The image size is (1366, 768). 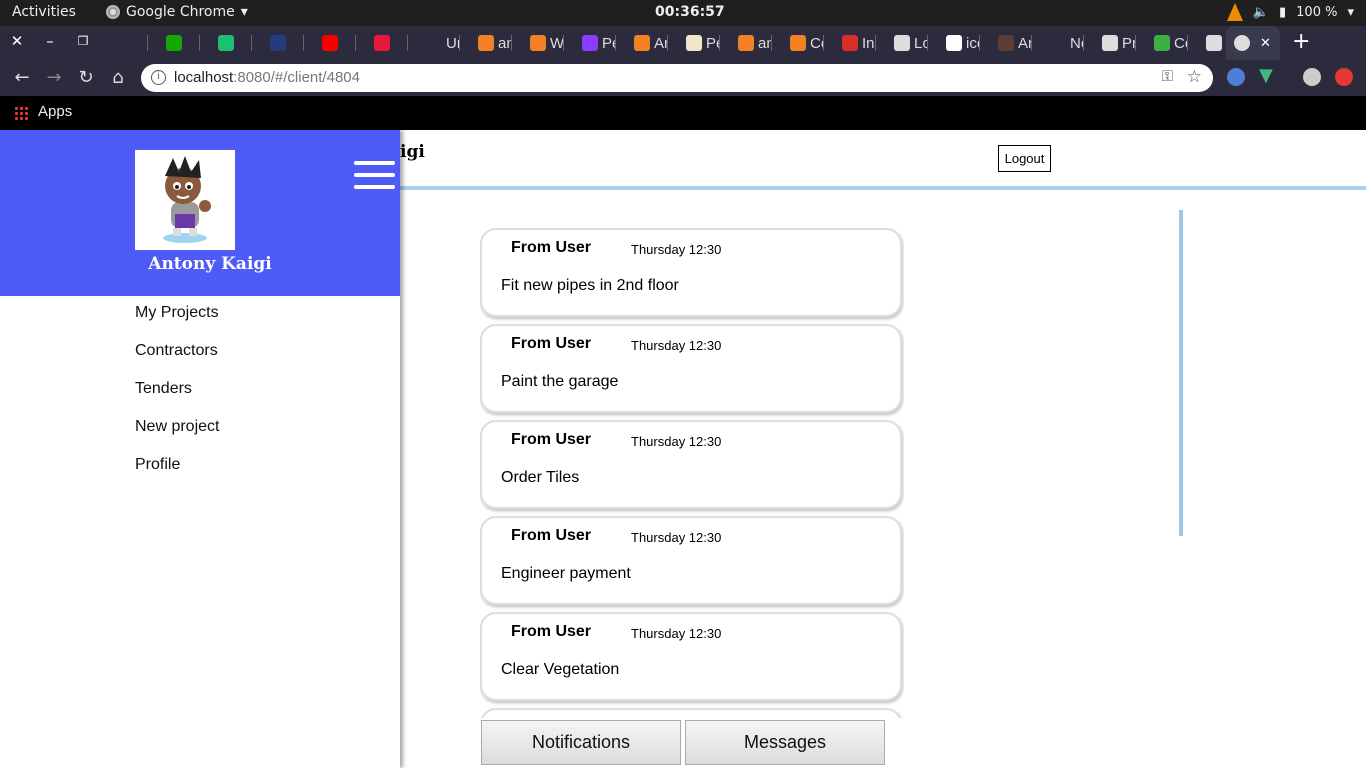 What do you see at coordinates (17, 41) in the screenshot?
I see `close-window-icon: ✕` at bounding box center [17, 41].